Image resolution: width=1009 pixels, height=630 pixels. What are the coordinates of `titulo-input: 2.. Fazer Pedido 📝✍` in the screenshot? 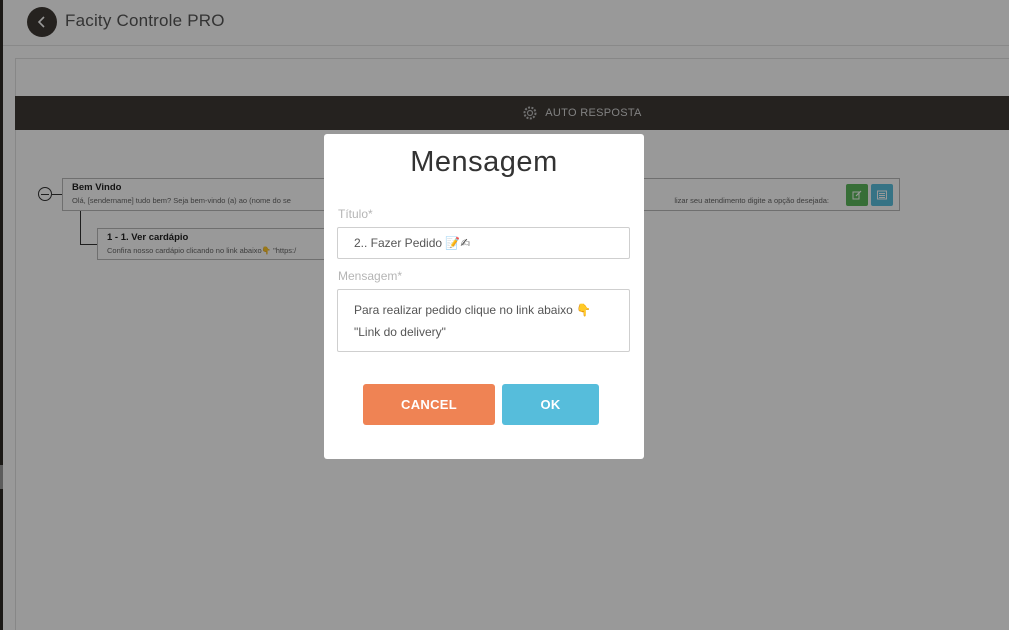 It's located at (483, 243).